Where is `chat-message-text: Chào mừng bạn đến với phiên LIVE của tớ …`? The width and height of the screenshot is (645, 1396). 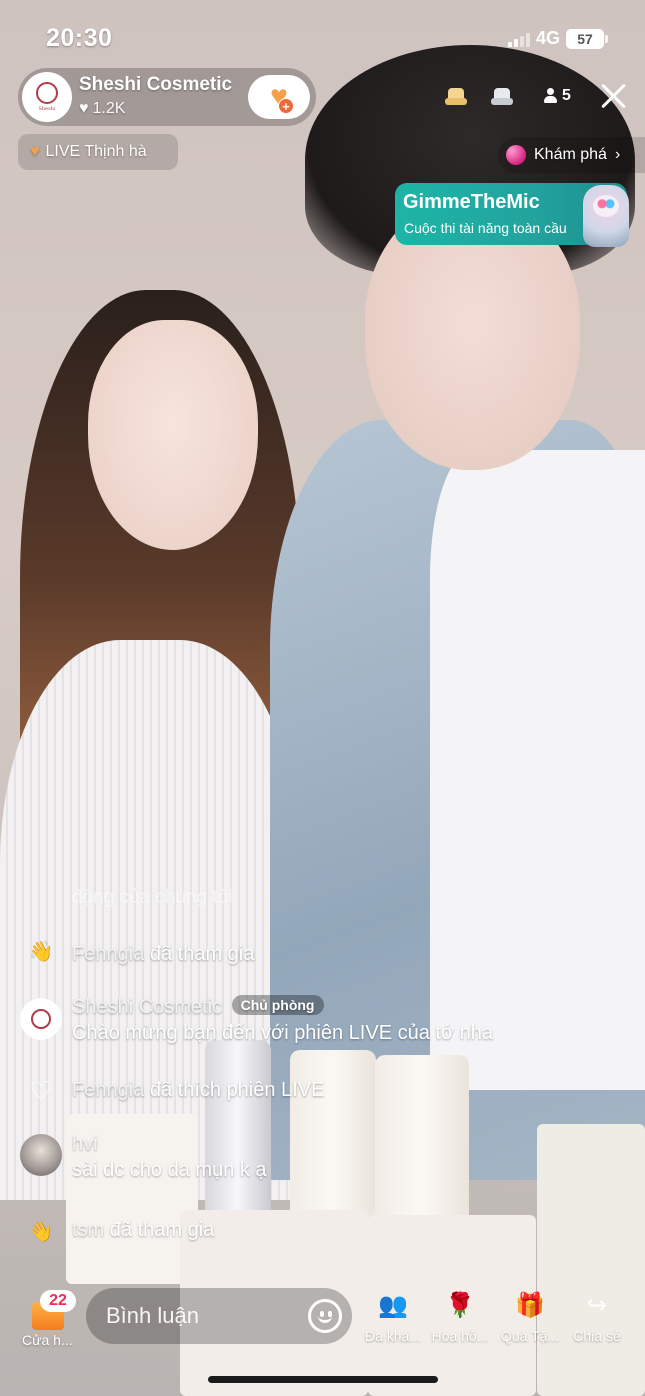
chat-message-text: Chào mừng bạn đến với phiên LIVE của tớ … is located at coordinates (282, 1033).